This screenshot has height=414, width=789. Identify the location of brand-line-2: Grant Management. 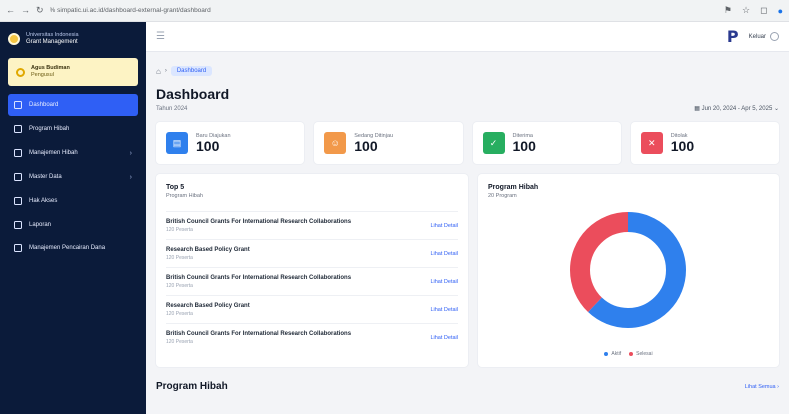
(52, 42).